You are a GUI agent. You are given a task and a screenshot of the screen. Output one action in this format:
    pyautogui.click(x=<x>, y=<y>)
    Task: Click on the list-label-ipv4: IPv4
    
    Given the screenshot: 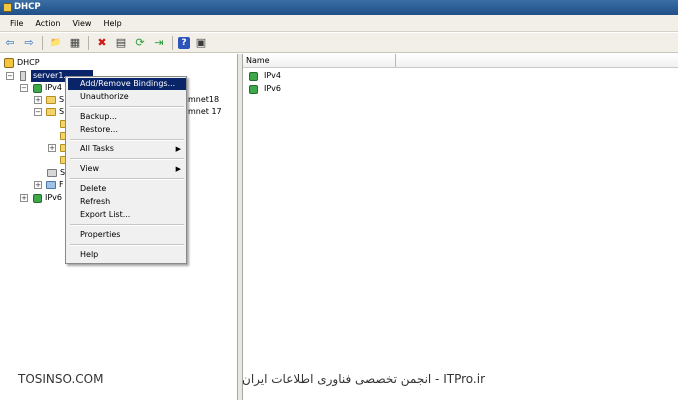 What is the action you would take?
    pyautogui.click(x=273, y=75)
    